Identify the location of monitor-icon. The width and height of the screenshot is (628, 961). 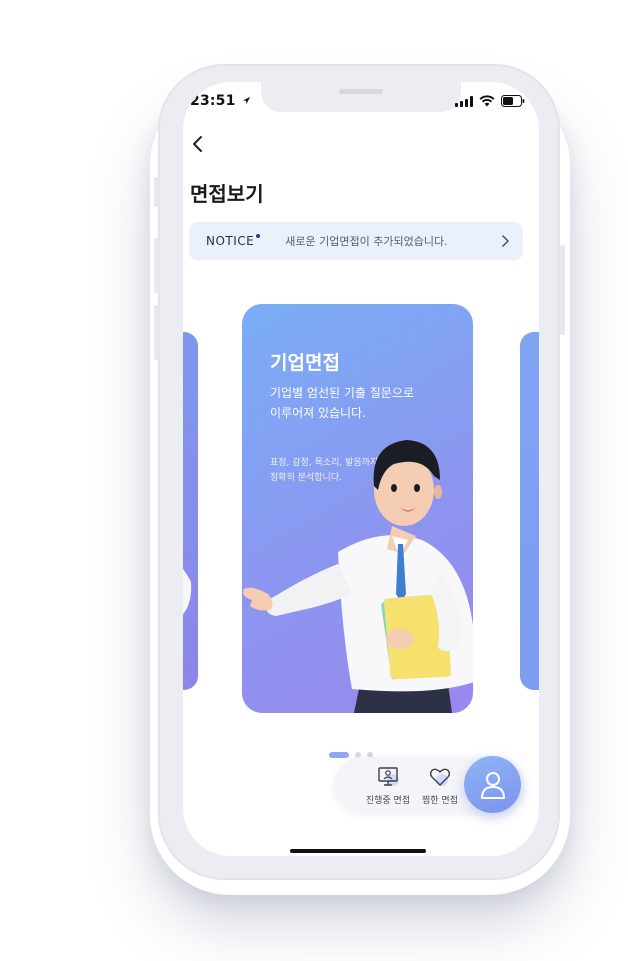
(388, 776).